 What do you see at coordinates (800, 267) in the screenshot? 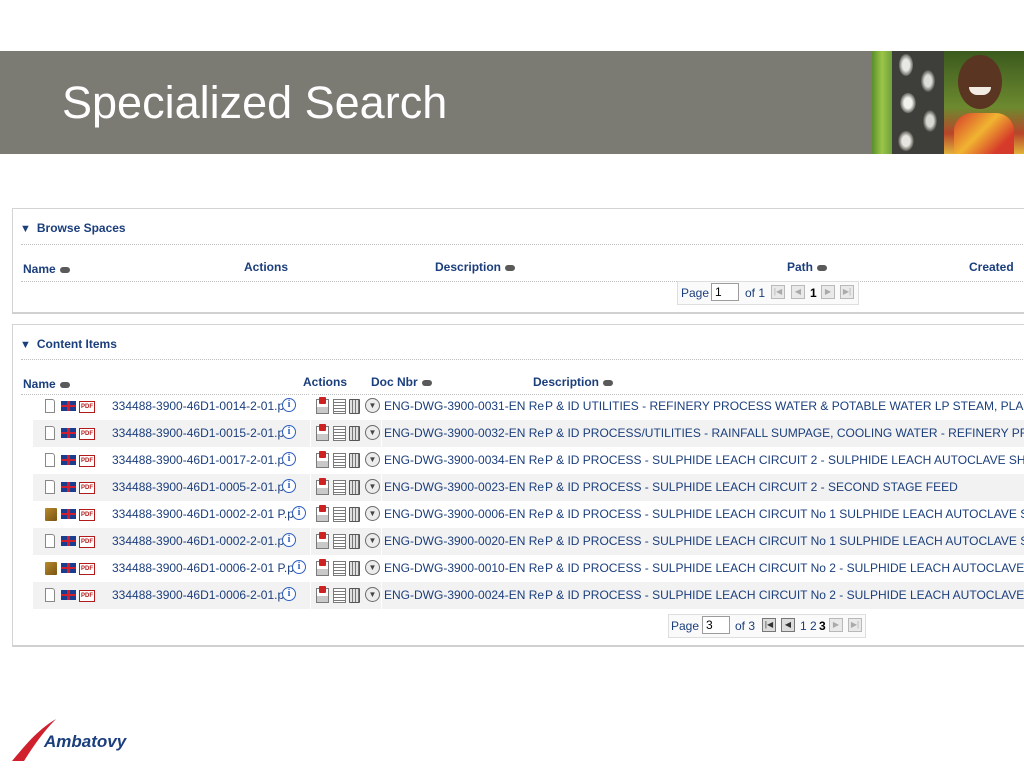
I see `col-path-label: Path` at bounding box center [800, 267].